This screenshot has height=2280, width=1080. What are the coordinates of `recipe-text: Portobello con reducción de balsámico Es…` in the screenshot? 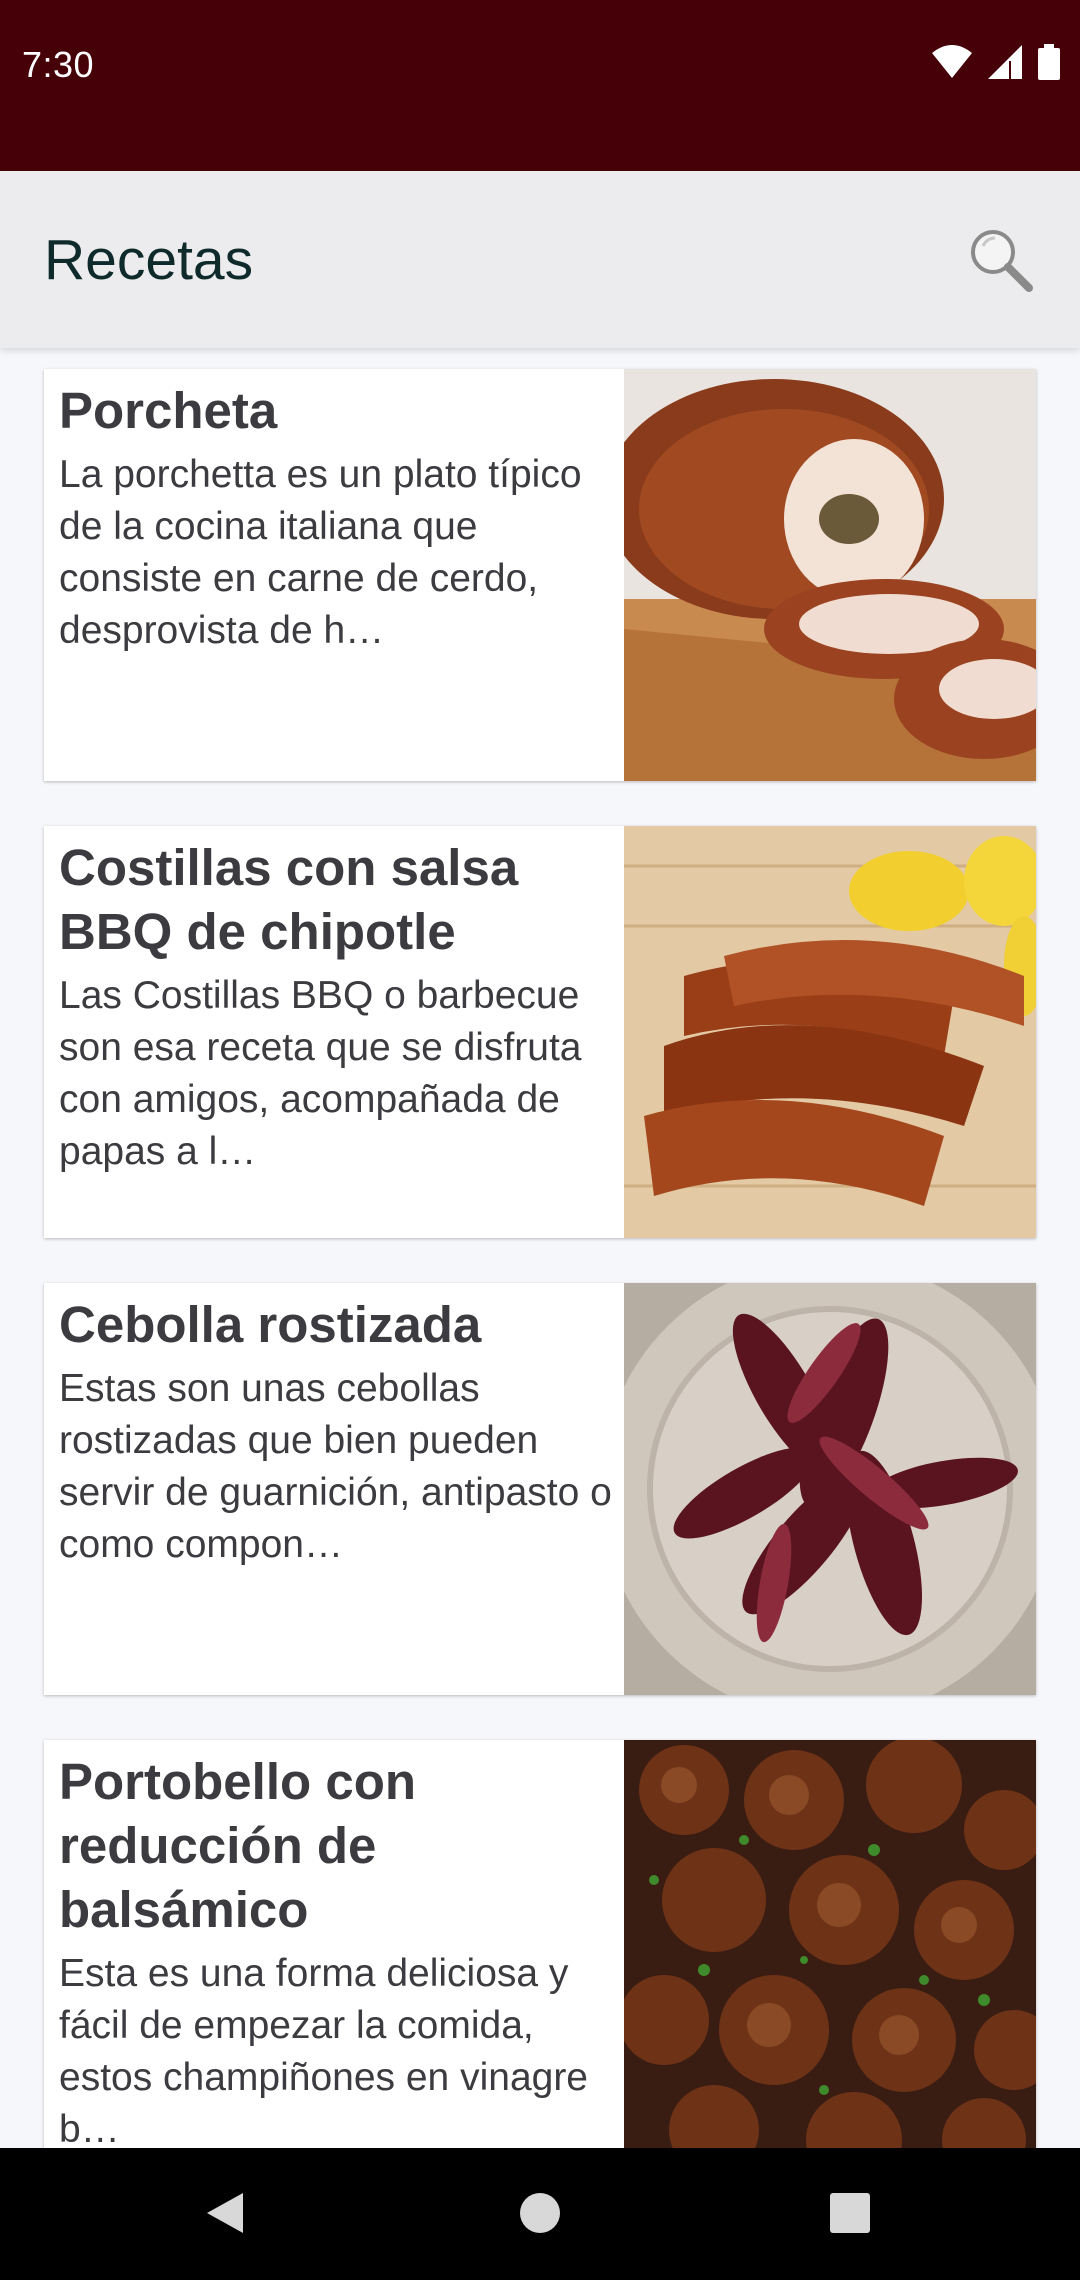 It's located at (339, 1949).